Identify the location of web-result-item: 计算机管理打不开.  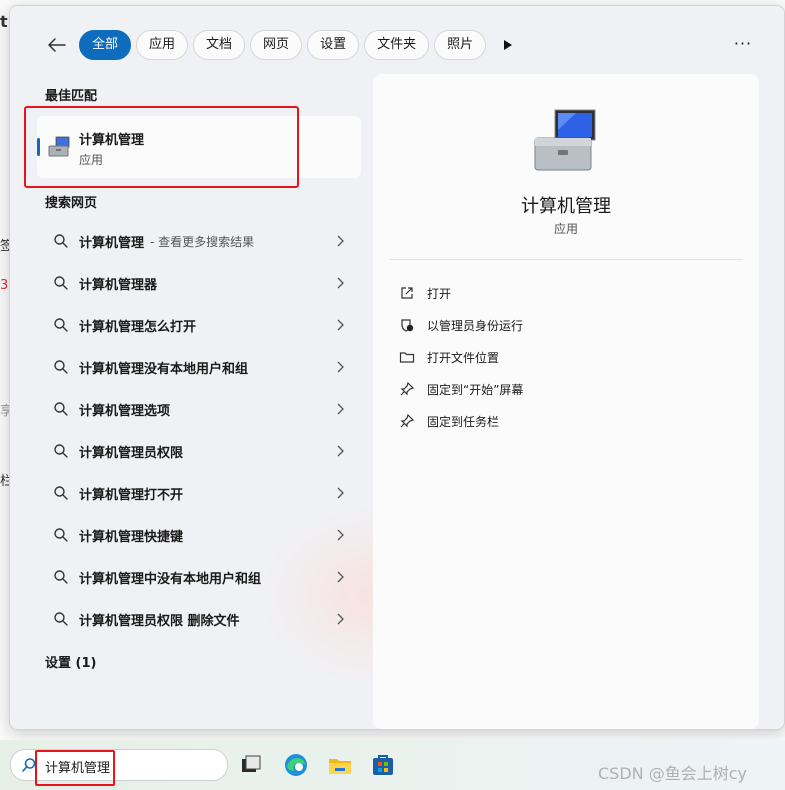
(199, 493).